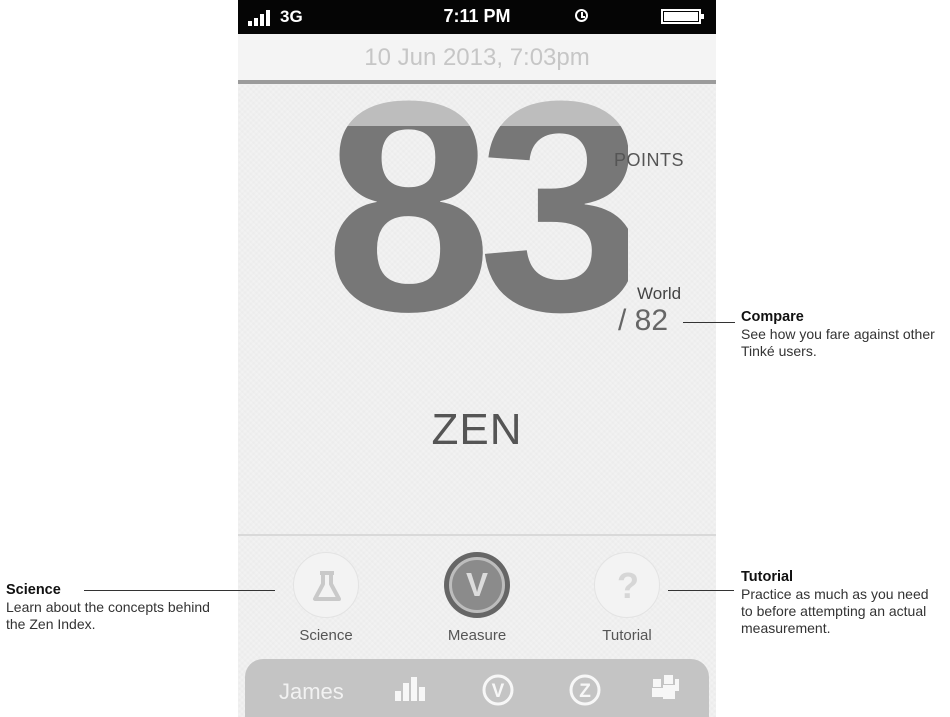 This screenshot has width=950, height=717. I want to click on tutorial-circle: ?, so click(627, 585).